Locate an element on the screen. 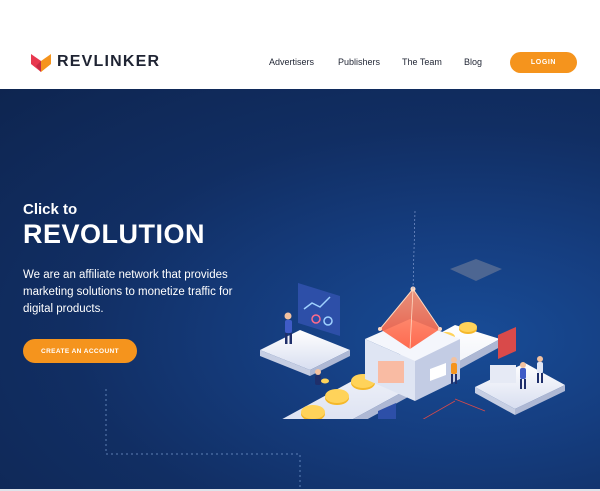 The width and height of the screenshot is (600, 491). left-platform is located at coordinates (305, 350).